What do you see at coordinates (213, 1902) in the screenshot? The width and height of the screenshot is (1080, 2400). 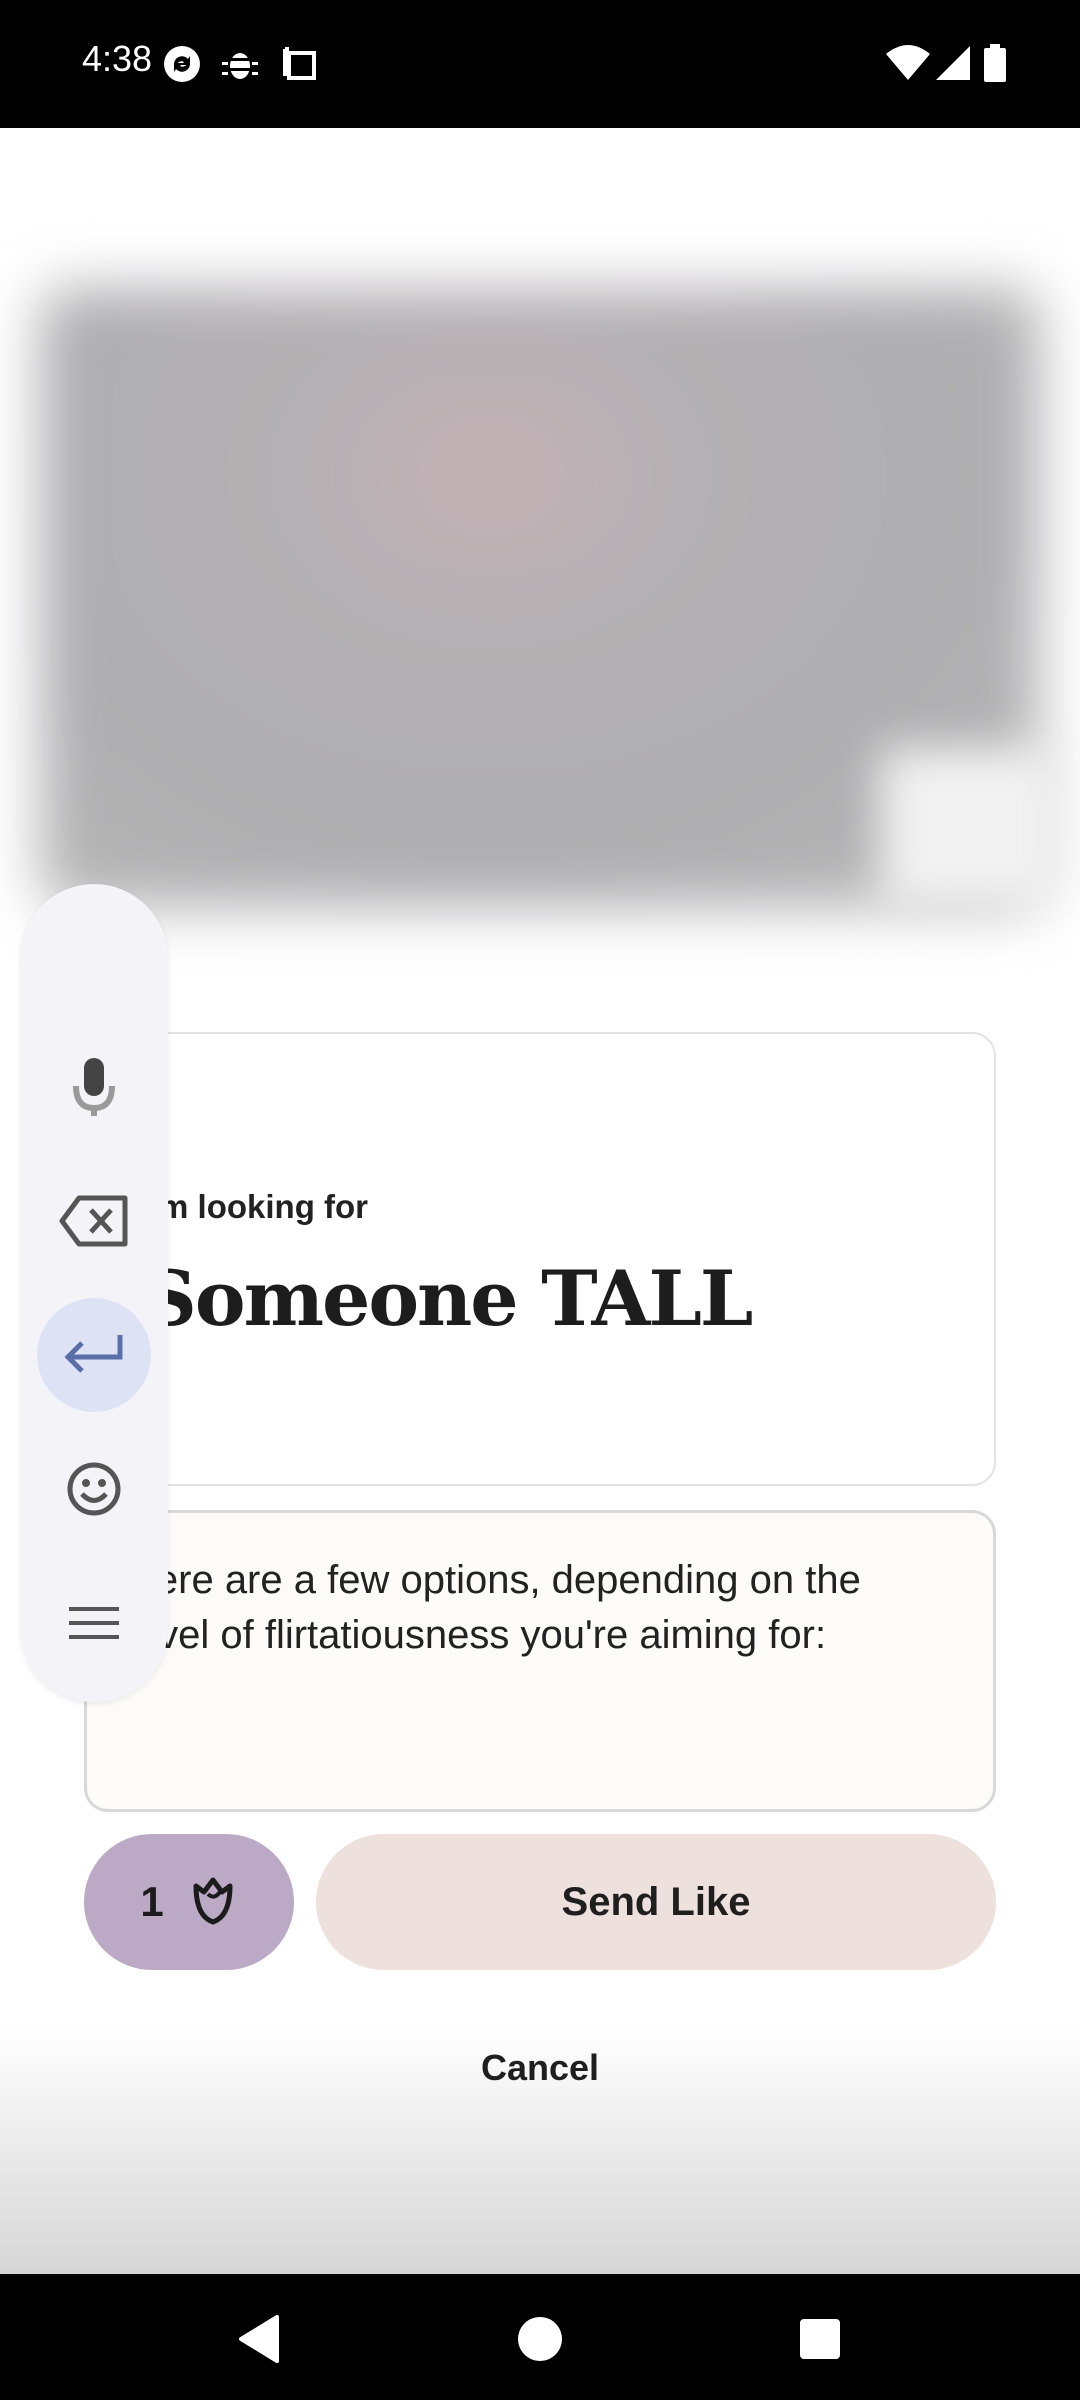 I see `rose-icon` at bounding box center [213, 1902].